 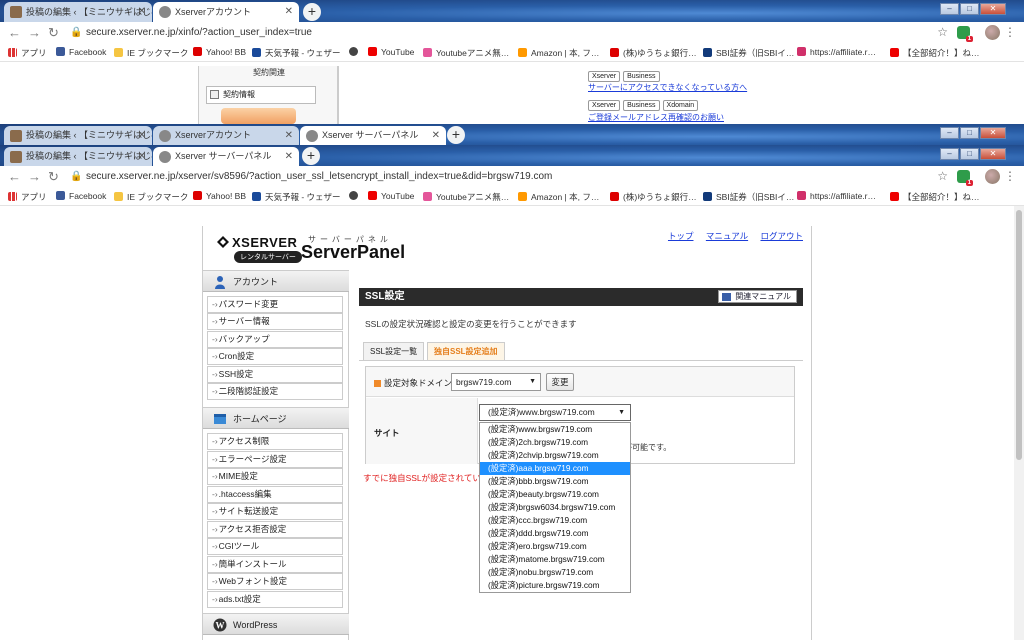 What do you see at coordinates (757, 296) in the screenshot?
I see `related-manual-button: 関連マニュアル` at bounding box center [757, 296].